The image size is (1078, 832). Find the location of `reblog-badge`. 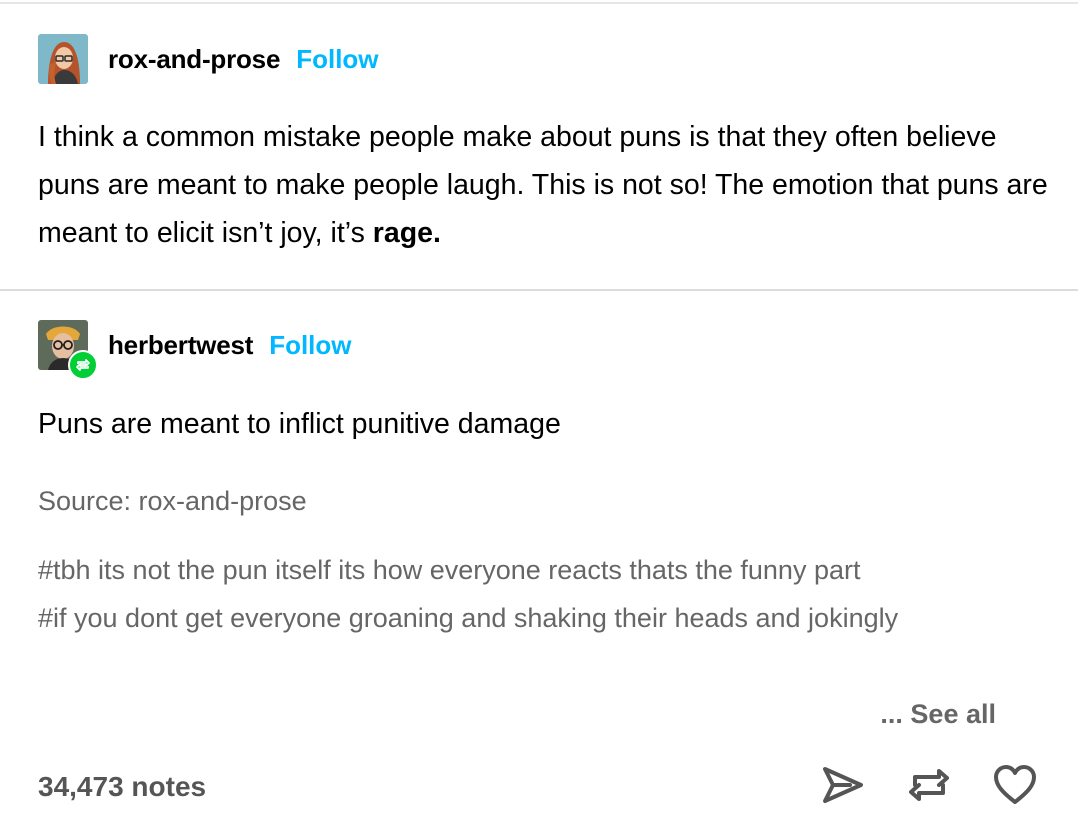

reblog-badge is located at coordinates (83, 365).